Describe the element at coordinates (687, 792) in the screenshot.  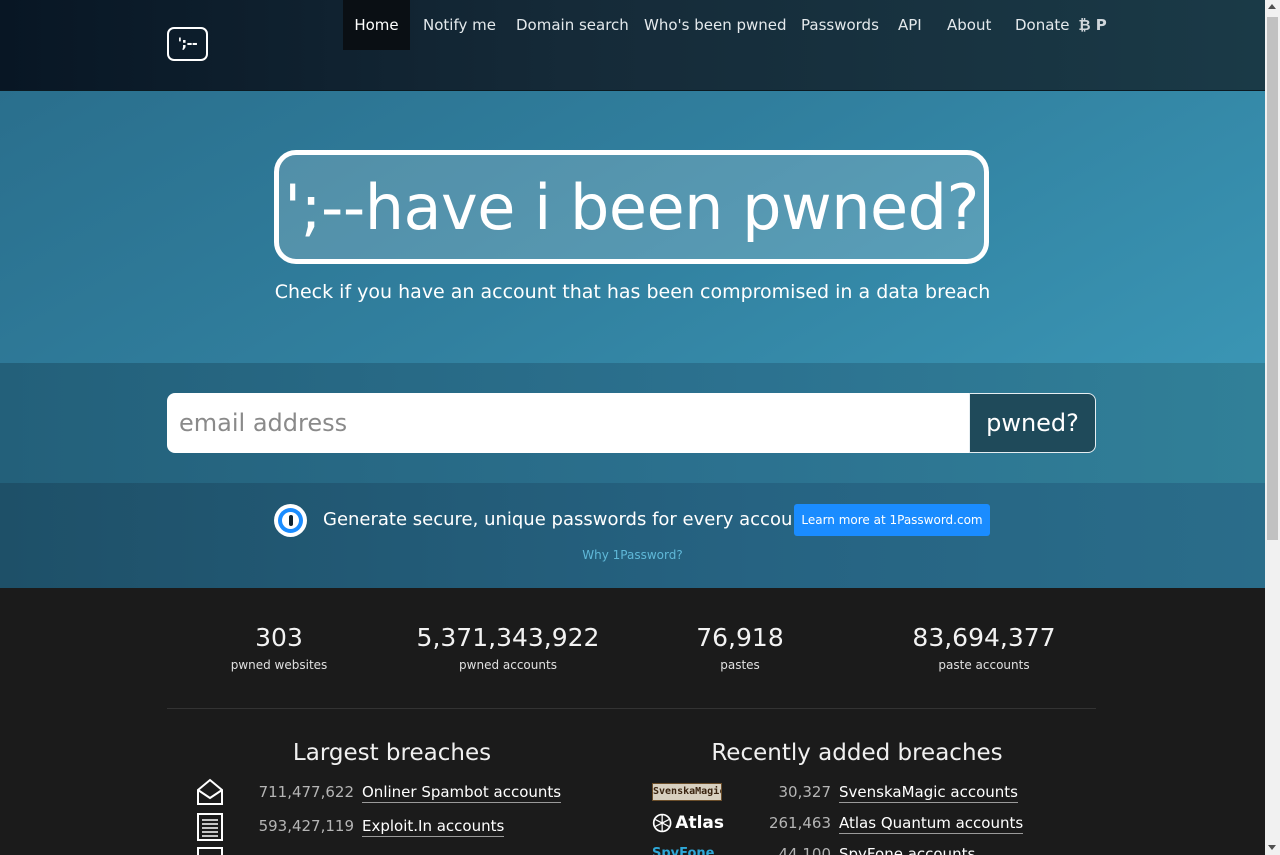
I see `svenskamagic-logo-icon: SvenskaMagic` at that location.